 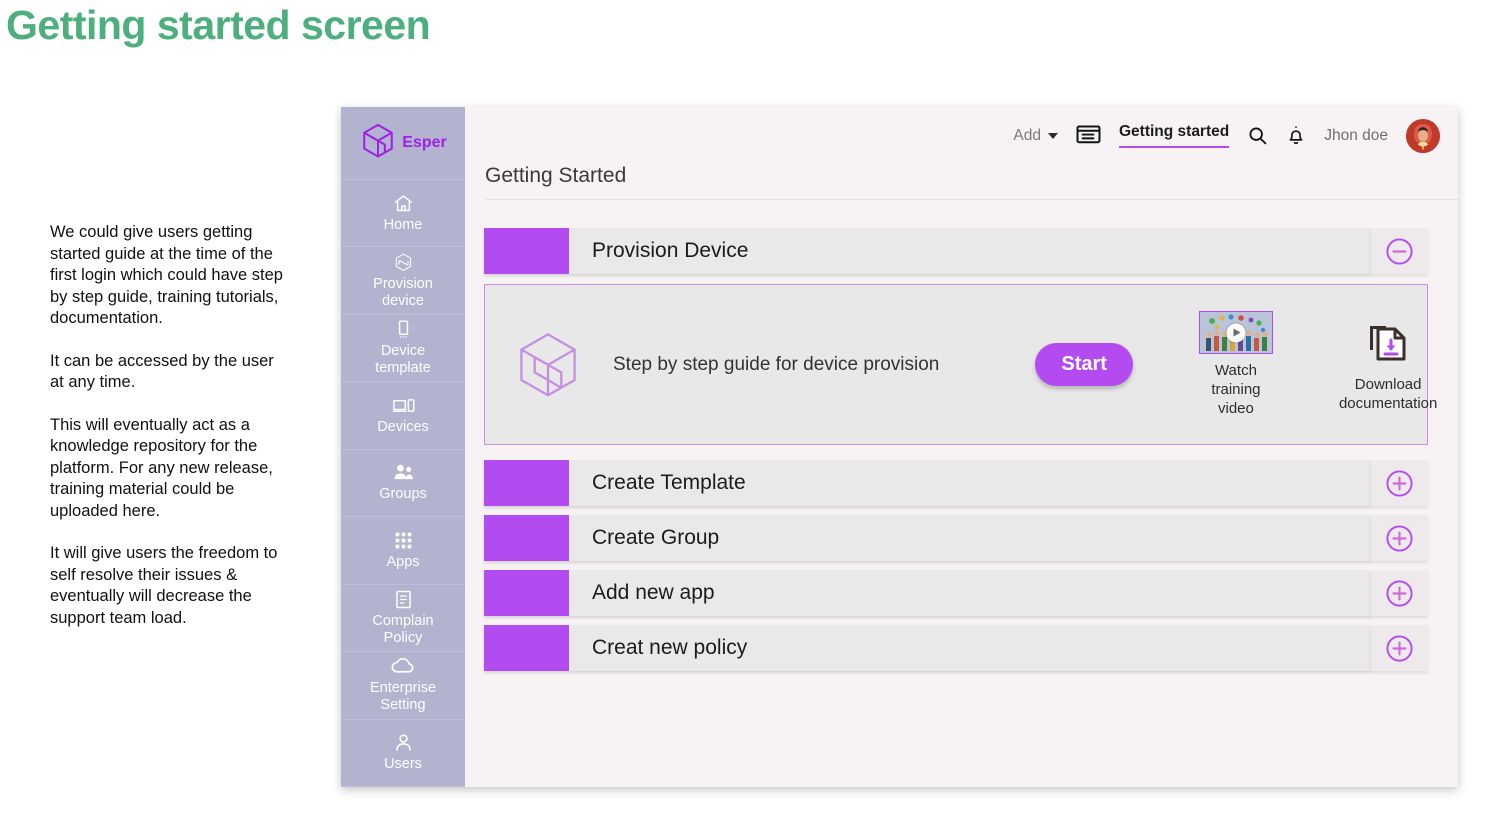 I want to click on accordion-header-create-group: Create Group, so click(x=927, y=538).